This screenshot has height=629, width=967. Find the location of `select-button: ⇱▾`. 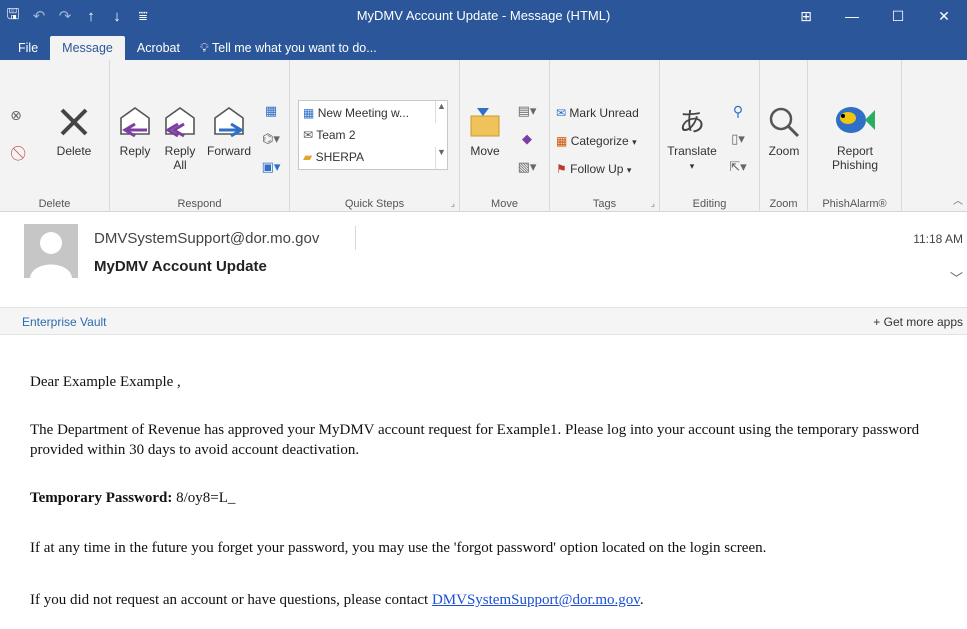

select-button: ⇱▾ is located at coordinates (738, 167).